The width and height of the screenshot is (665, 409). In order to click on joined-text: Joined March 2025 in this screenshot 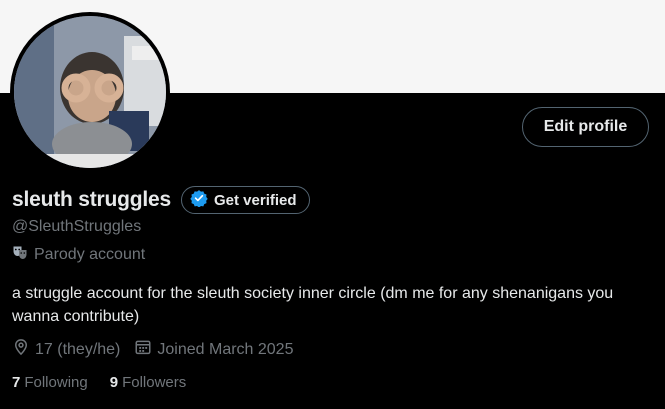, I will do `click(225, 349)`.